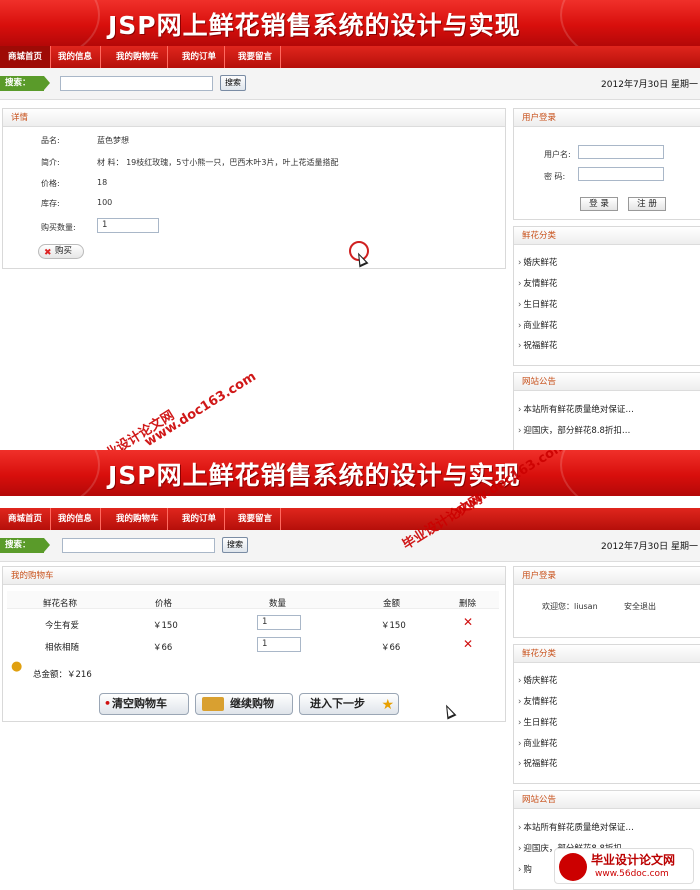 This screenshot has height=890, width=700. What do you see at coordinates (102, 182) in the screenshot?
I see `price-value: 18` at bounding box center [102, 182].